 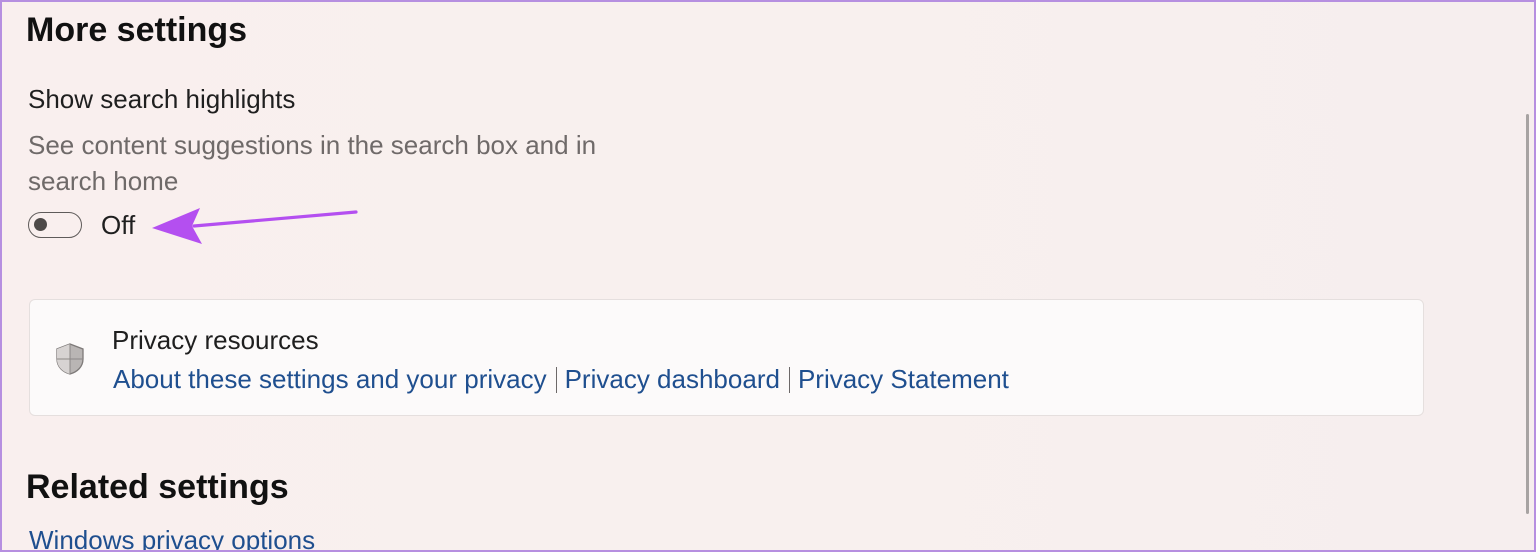 I want to click on toggle-state-label: Off, so click(x=118, y=225).